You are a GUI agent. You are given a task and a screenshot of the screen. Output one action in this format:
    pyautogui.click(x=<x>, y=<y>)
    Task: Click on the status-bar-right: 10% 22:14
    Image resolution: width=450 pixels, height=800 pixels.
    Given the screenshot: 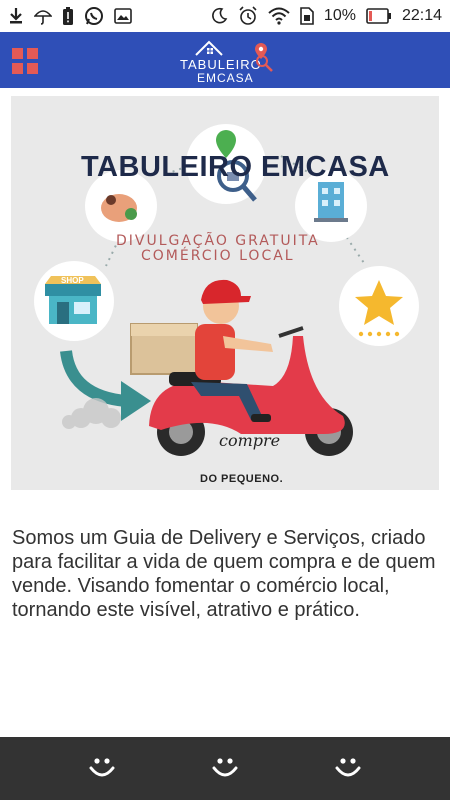 What is the action you would take?
    pyautogui.click(x=326, y=16)
    